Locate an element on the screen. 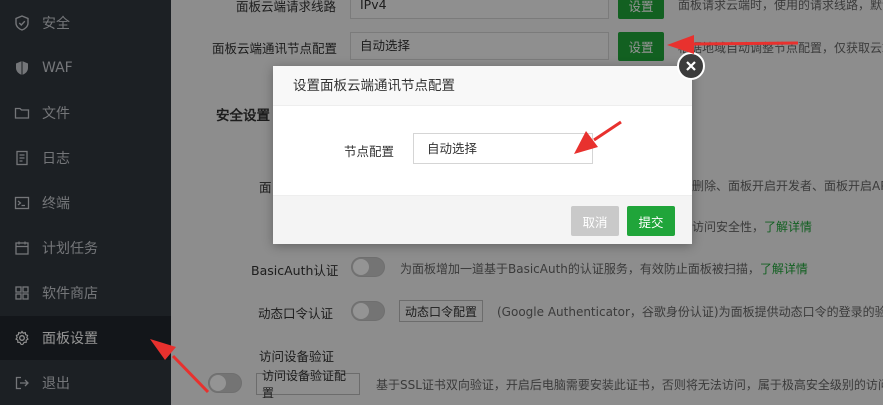 The width and height of the screenshot is (883, 405). cancel-button: 取消 is located at coordinates (595, 221).